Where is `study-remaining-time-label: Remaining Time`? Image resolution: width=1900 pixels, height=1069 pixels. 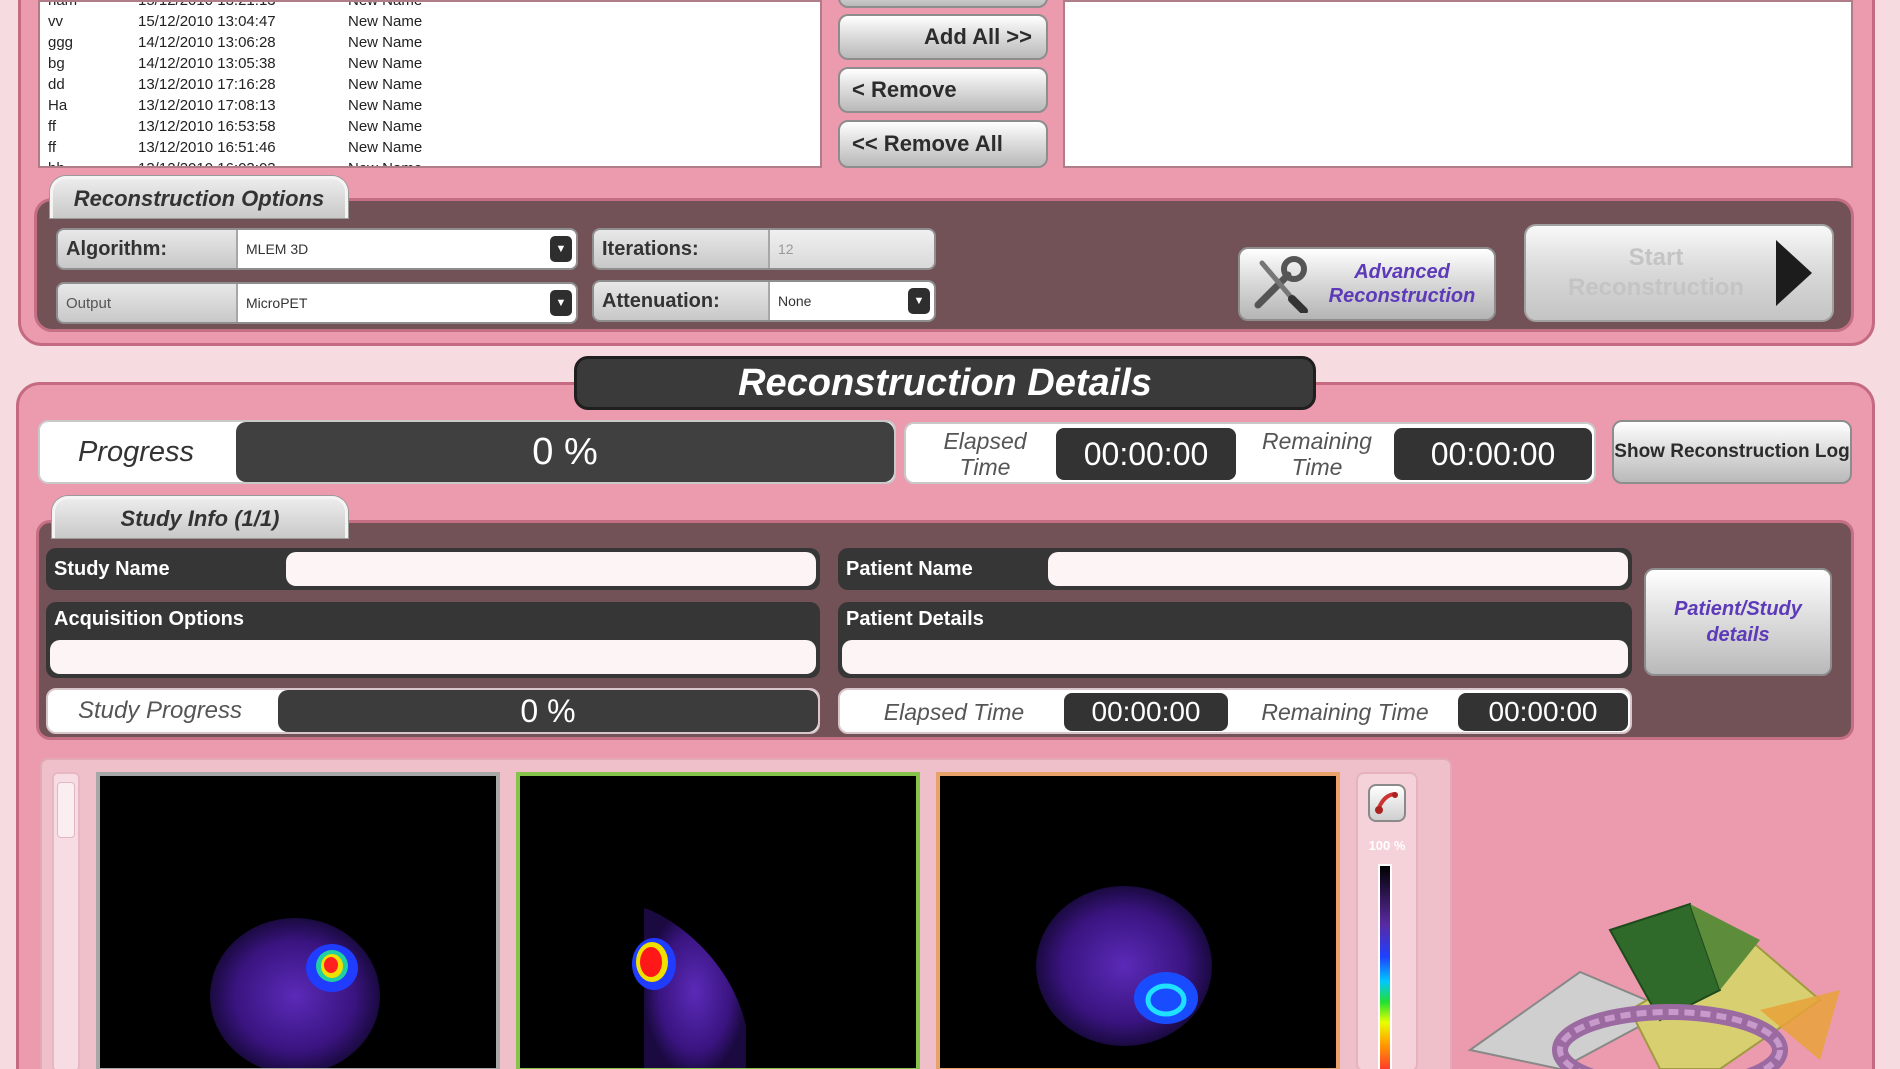
study-remaining-time-label: Remaining Time is located at coordinates (1345, 712).